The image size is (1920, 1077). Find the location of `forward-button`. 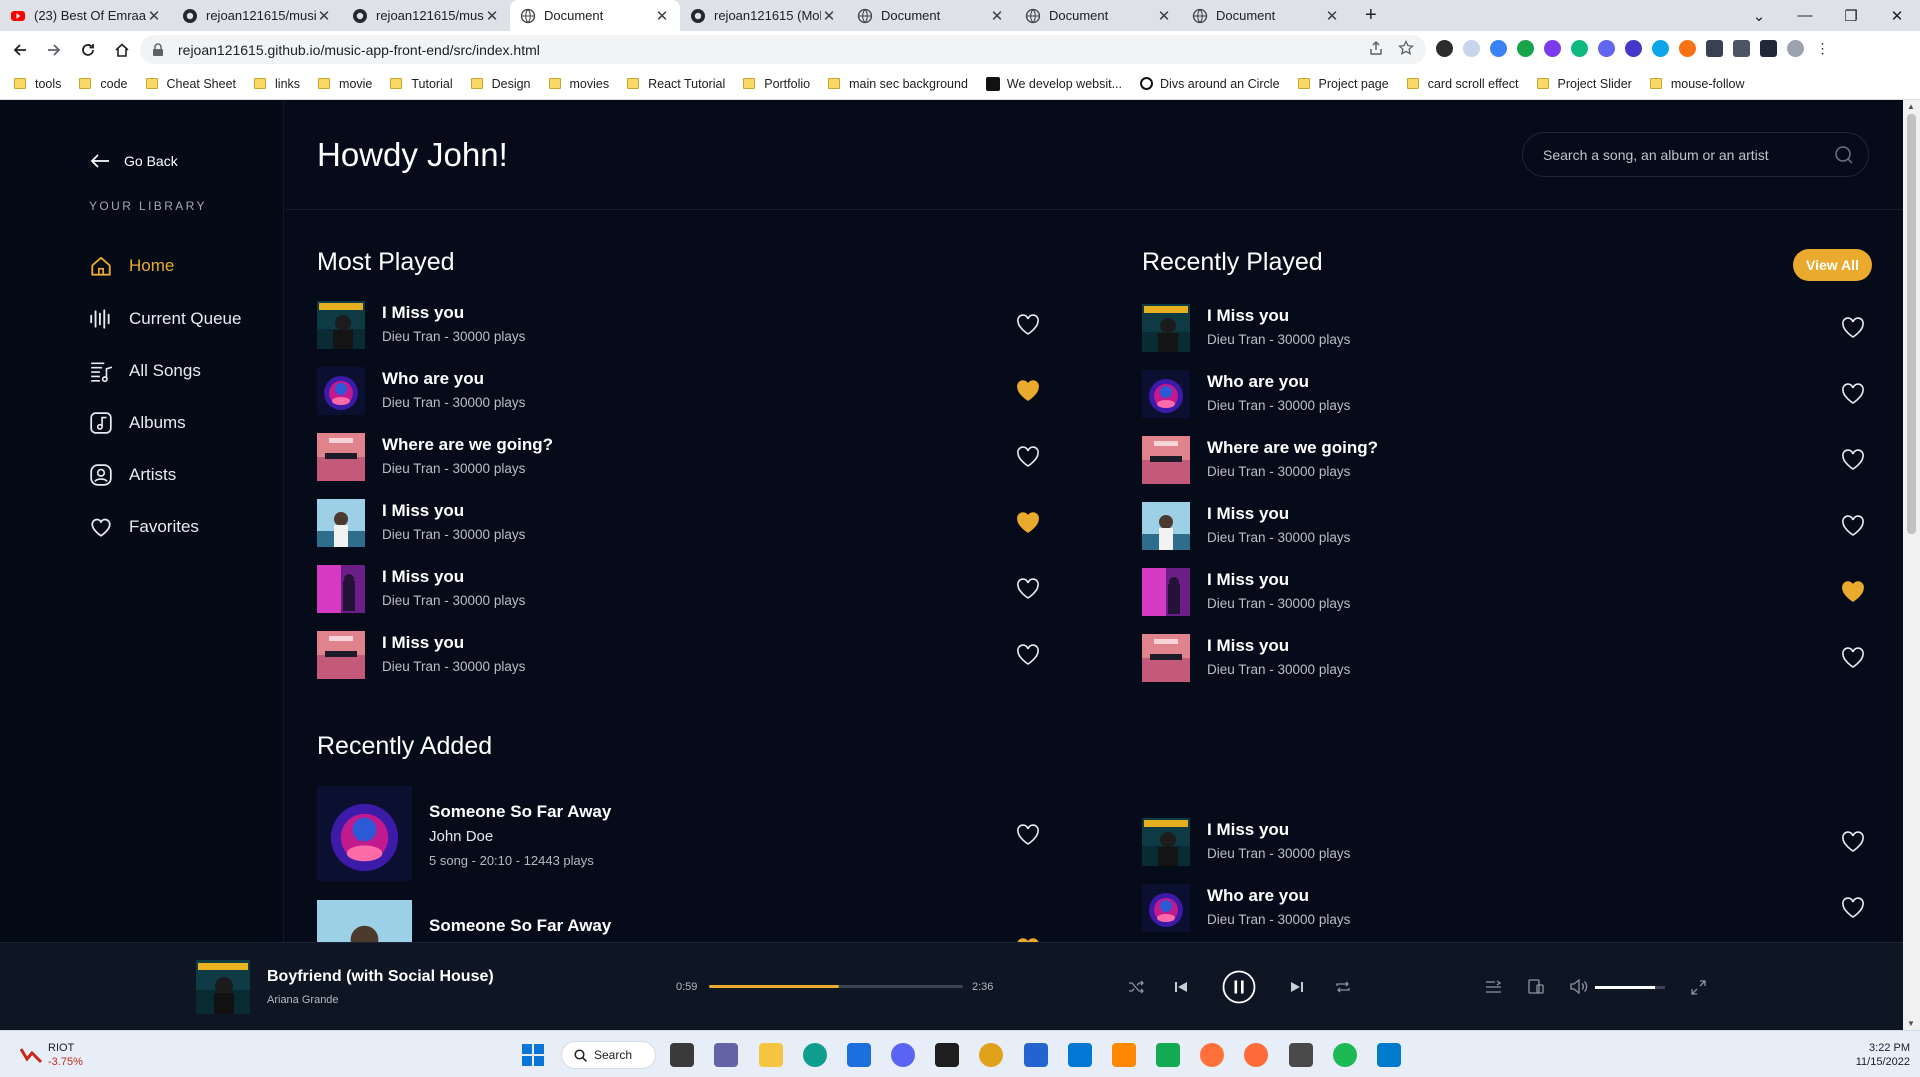

forward-button is located at coordinates (54, 50).